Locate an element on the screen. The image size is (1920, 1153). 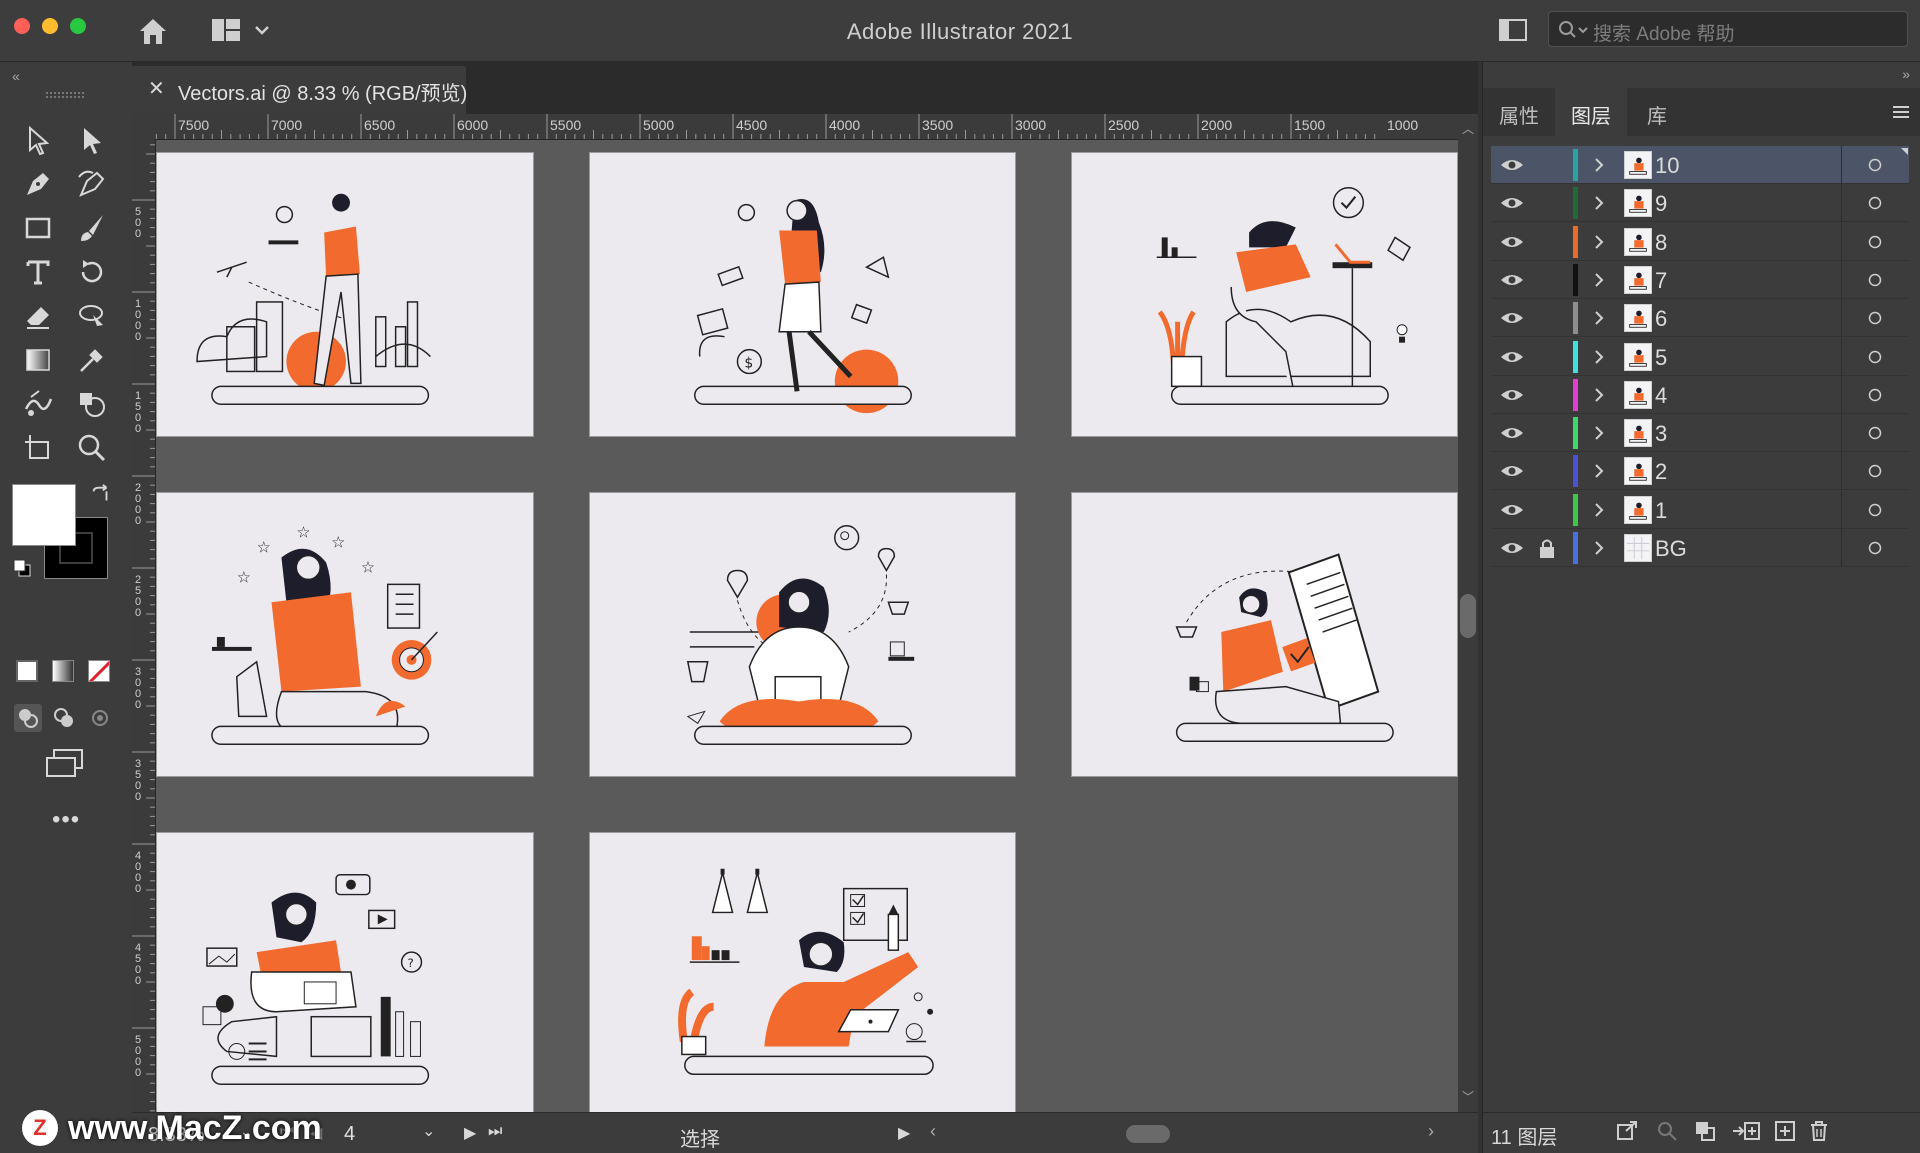
close-tab-icon: ✕ is located at coordinates (156, 88).